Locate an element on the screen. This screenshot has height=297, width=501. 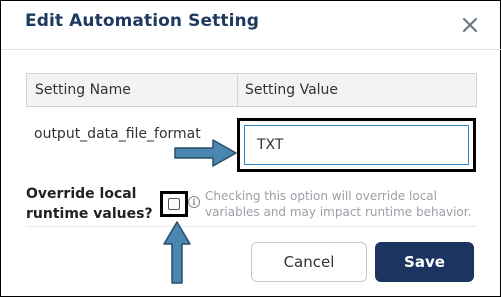
settings-table-header: Setting Name Setting Value is located at coordinates (251, 90).